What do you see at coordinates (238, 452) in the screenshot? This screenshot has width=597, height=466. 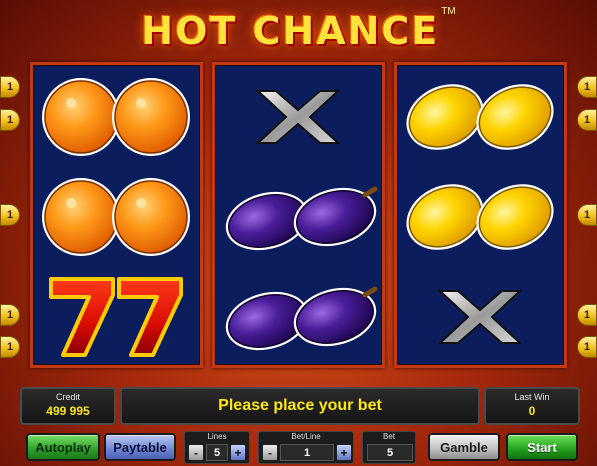 I see `lines-plus-button: +` at bounding box center [238, 452].